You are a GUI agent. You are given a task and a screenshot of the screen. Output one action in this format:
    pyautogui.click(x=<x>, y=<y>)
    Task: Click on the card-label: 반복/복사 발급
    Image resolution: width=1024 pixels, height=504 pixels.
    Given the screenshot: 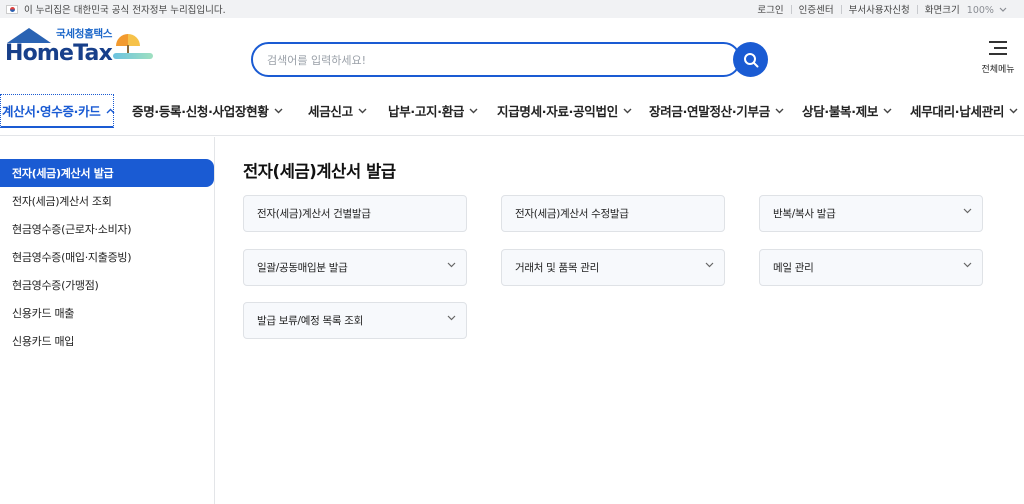 What is the action you would take?
    pyautogui.click(x=804, y=214)
    